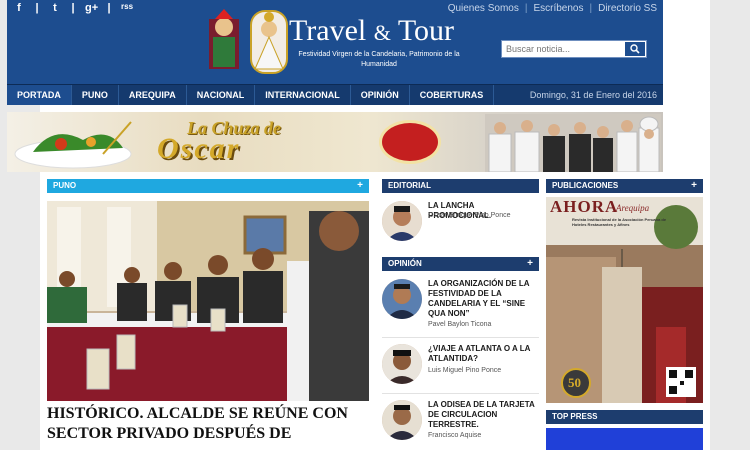  I want to click on search-box, so click(574, 49).